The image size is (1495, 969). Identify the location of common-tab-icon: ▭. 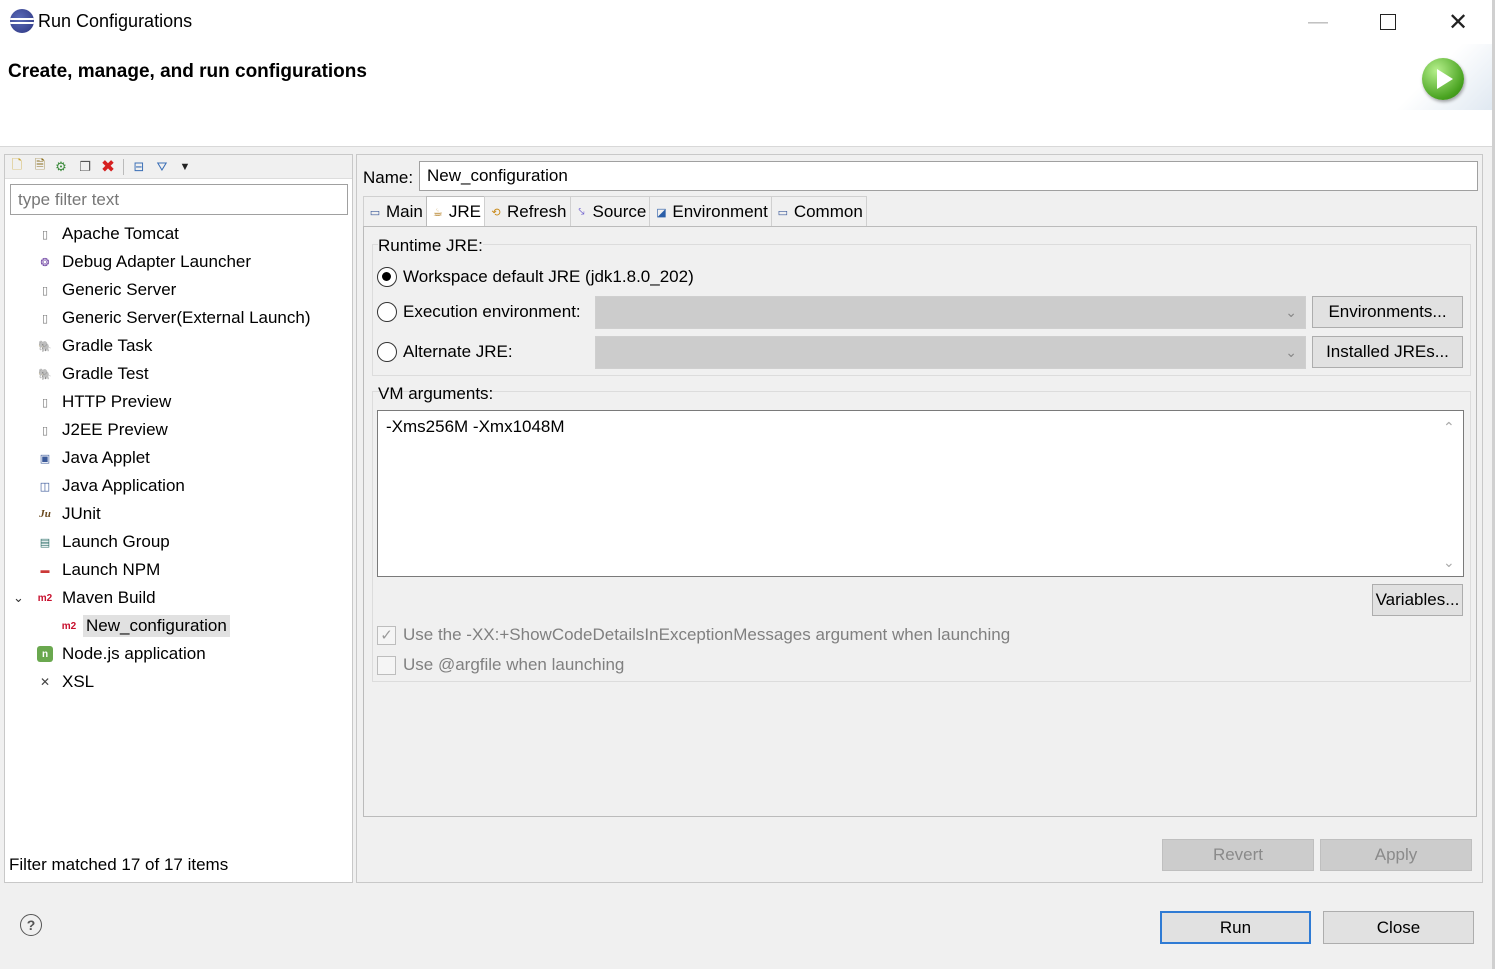
(783, 212).